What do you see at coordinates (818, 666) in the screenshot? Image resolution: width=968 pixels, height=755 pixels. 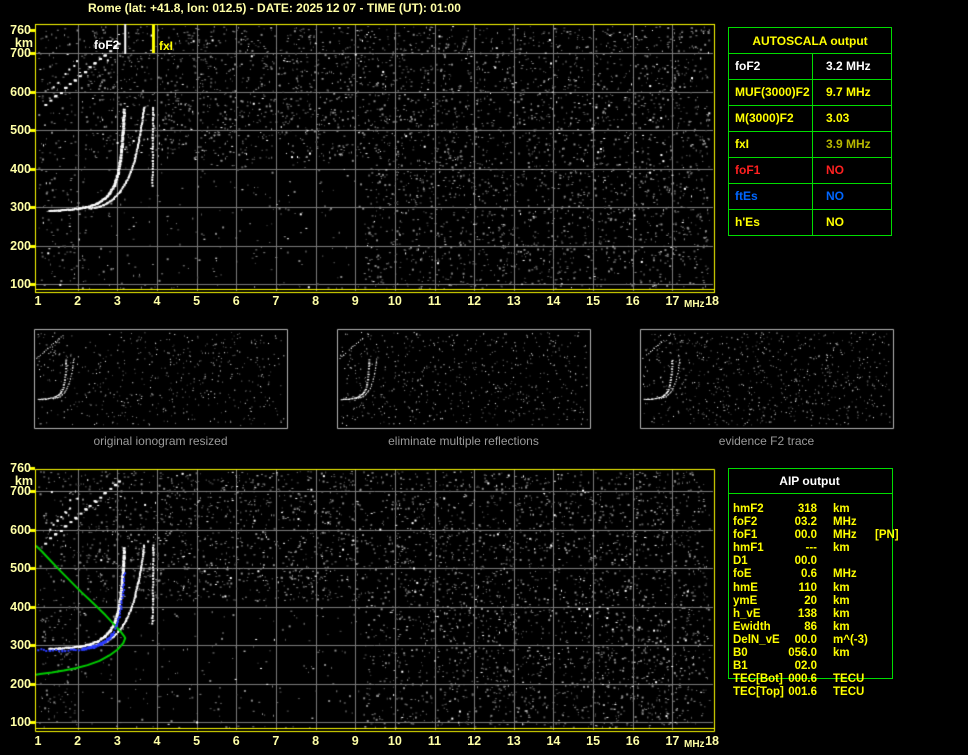 I see `aip-row-b1: B1 02.0` at bounding box center [818, 666].